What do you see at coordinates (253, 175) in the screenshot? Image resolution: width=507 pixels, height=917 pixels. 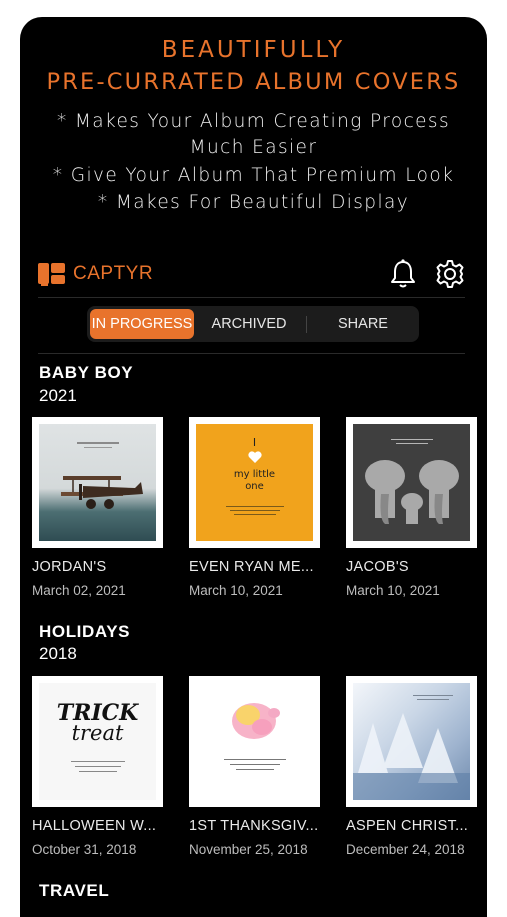 I see `promo-bullet: * Give Your Album That Premium Look` at bounding box center [253, 175].